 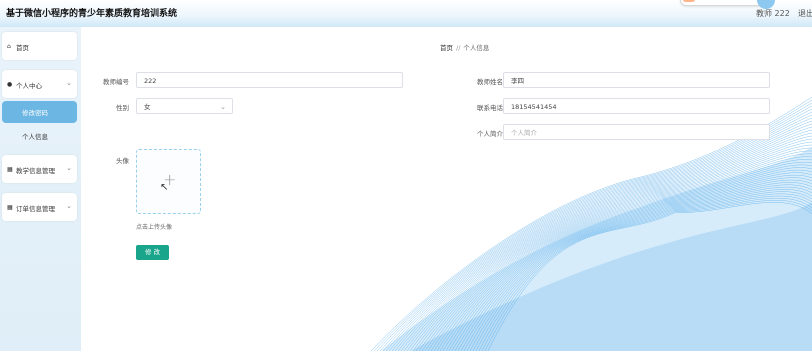 What do you see at coordinates (490, 134) in the screenshot?
I see `intro-label: 个人简介` at bounding box center [490, 134].